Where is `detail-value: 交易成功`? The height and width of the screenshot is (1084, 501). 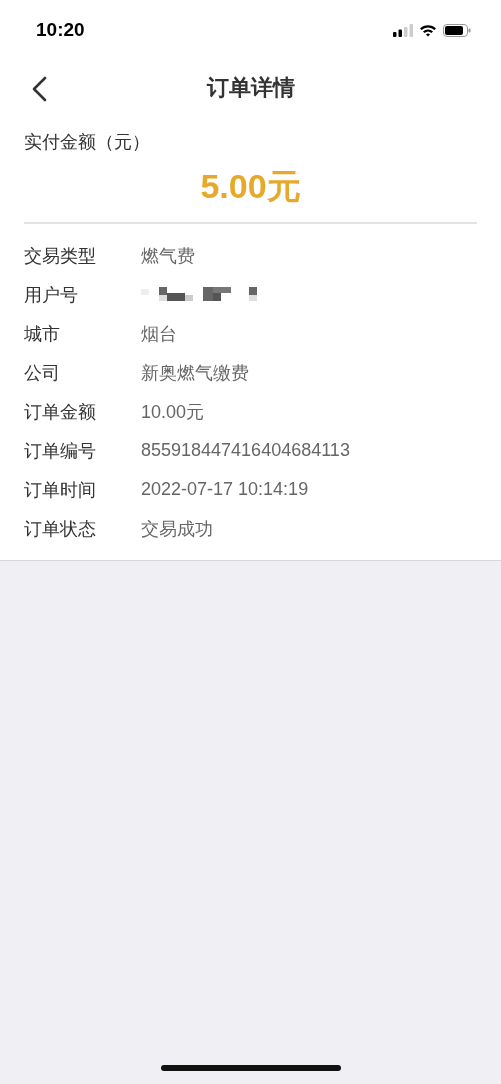 detail-value: 交易成功 is located at coordinates (177, 529).